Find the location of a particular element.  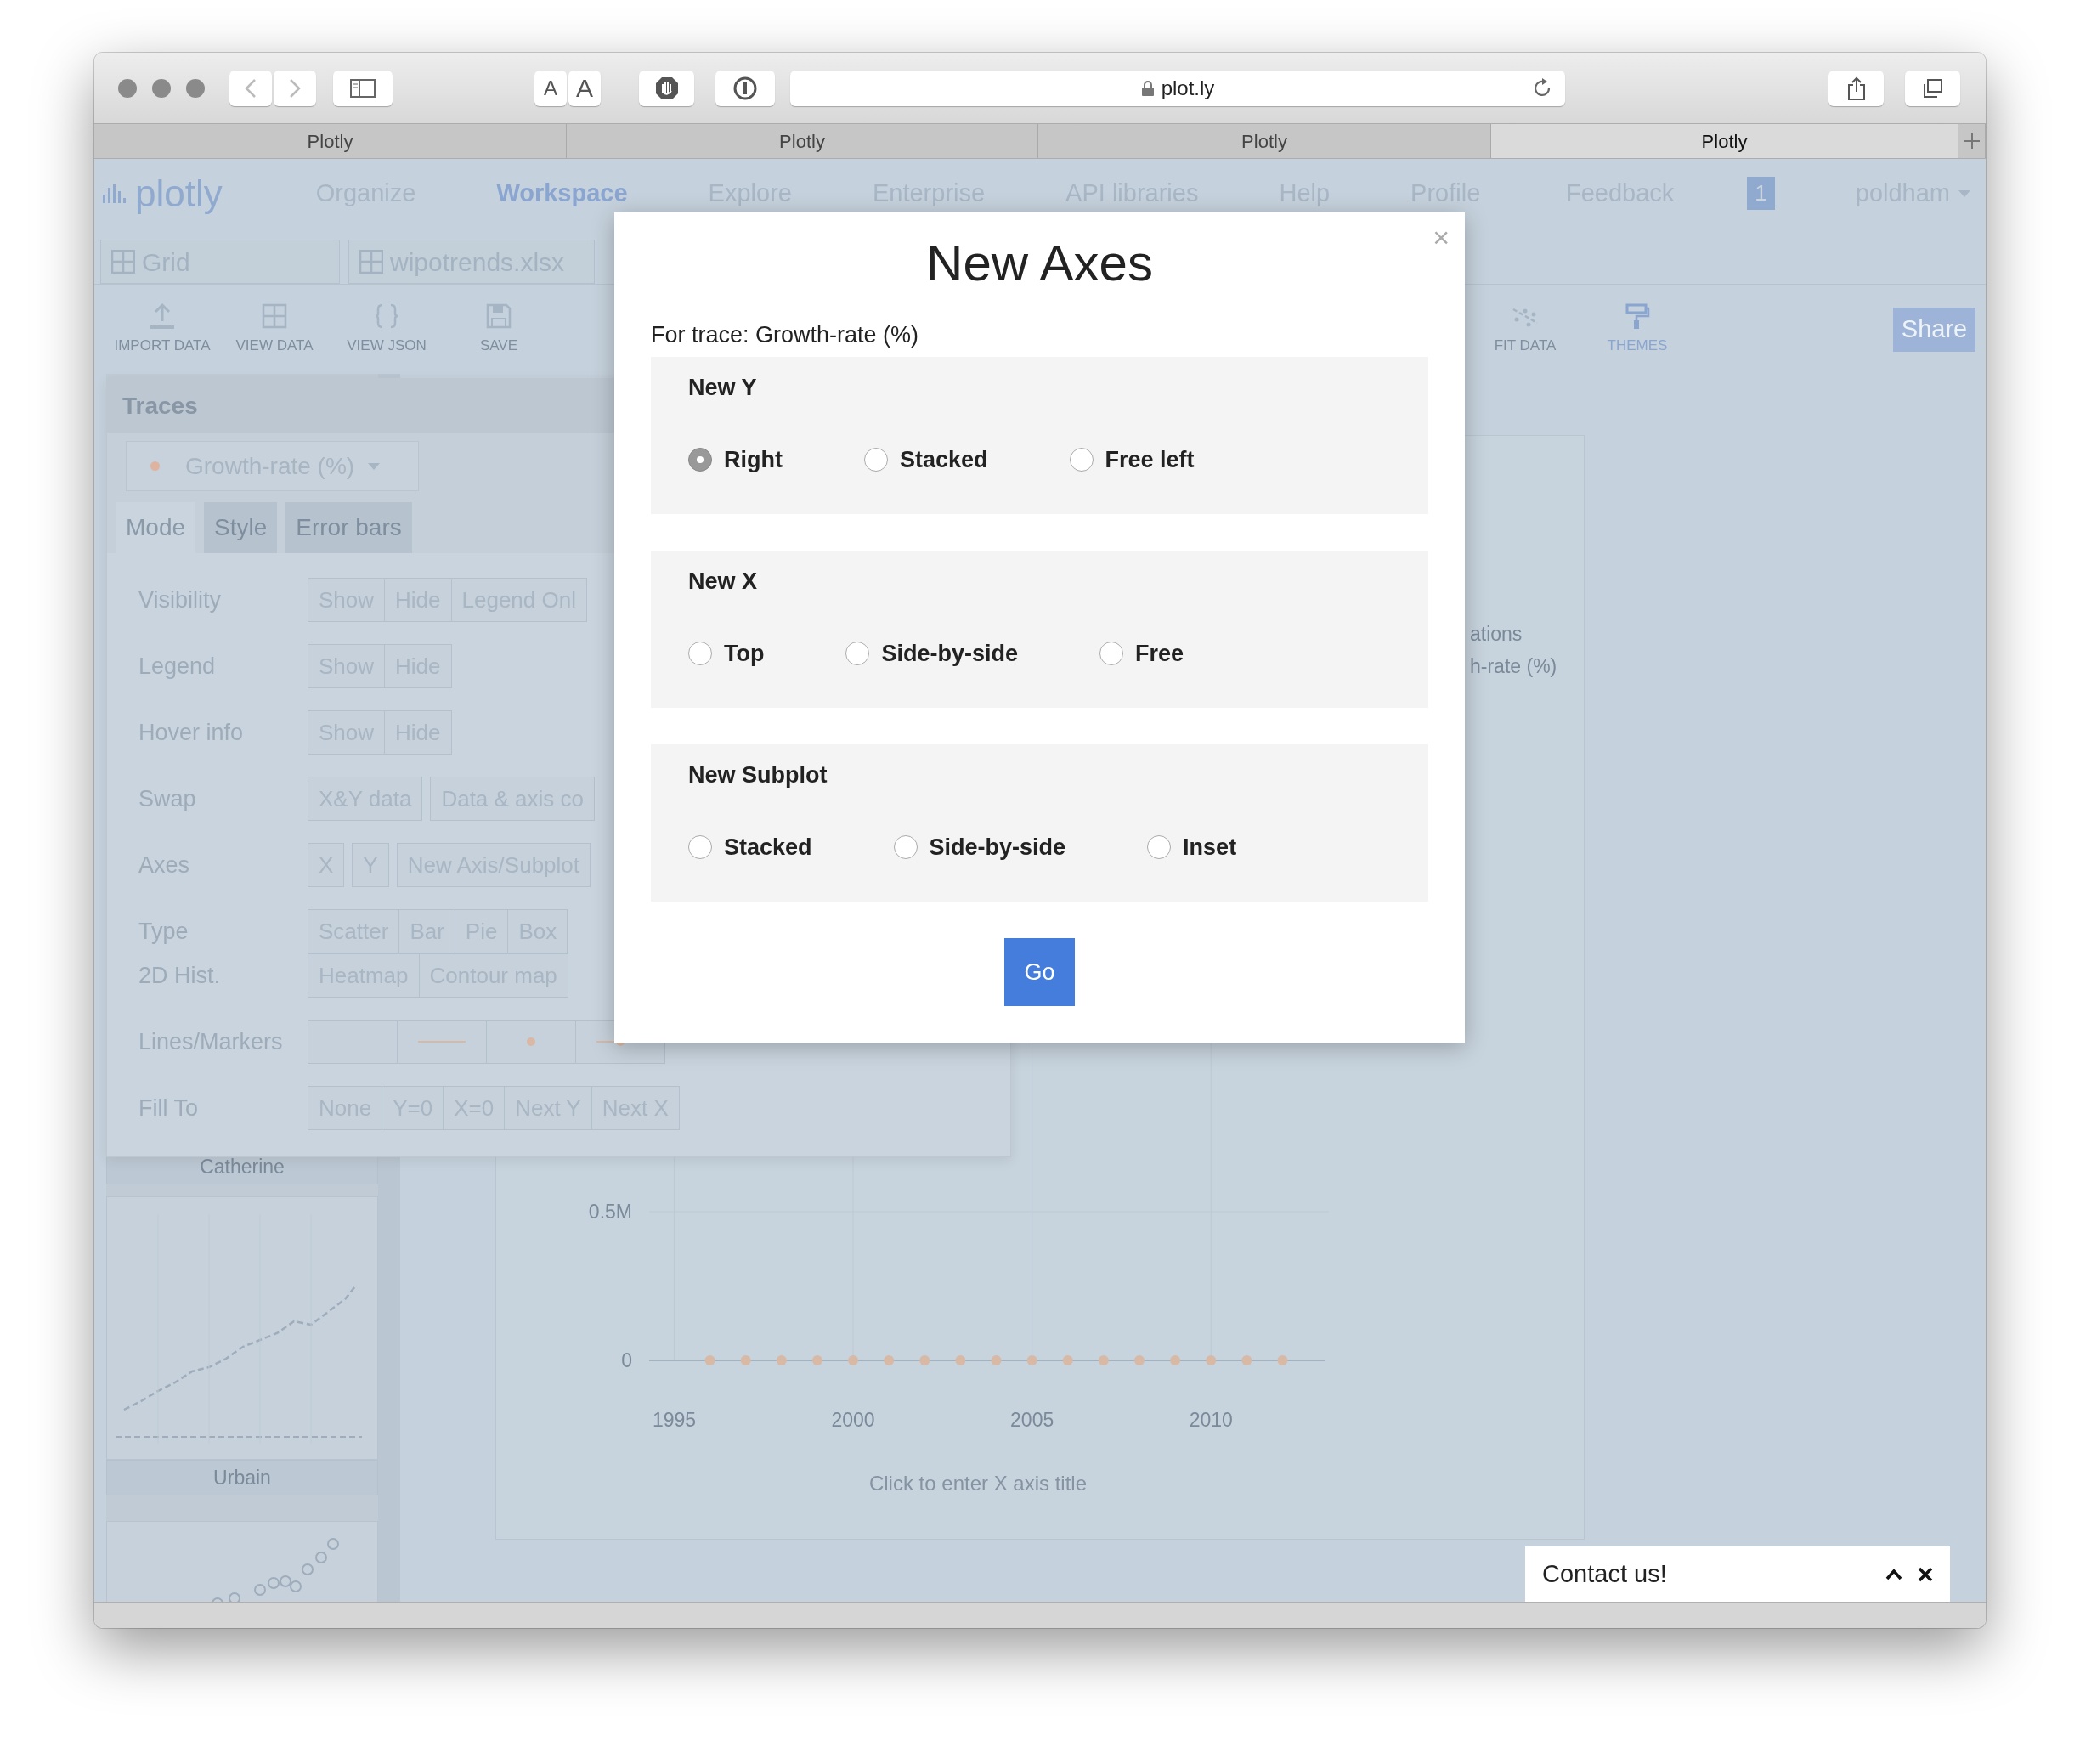

toolbar-label: SAVE is located at coordinates (498, 345).